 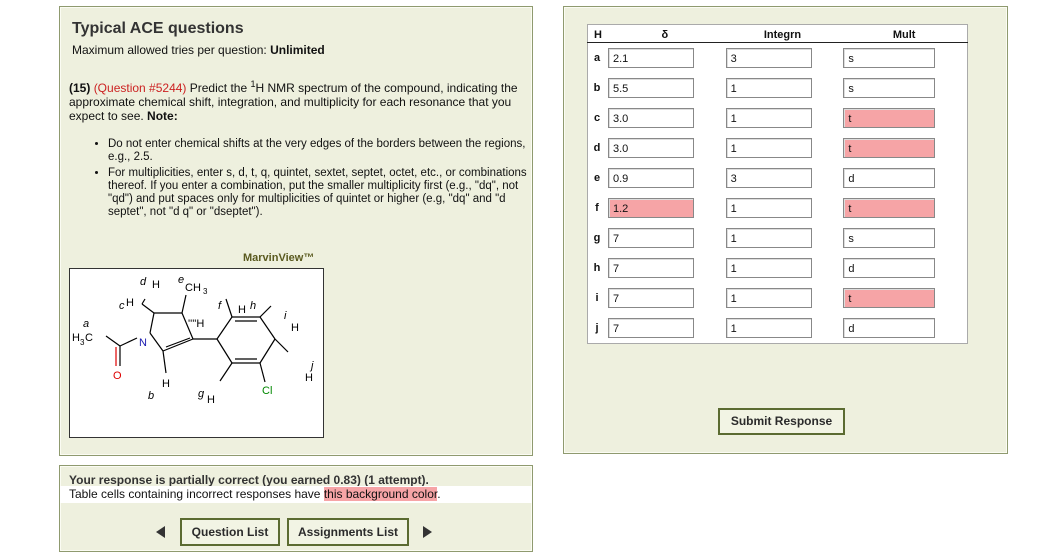 What do you see at coordinates (651, 58) in the screenshot?
I see `shift-input: 2.1` at bounding box center [651, 58].